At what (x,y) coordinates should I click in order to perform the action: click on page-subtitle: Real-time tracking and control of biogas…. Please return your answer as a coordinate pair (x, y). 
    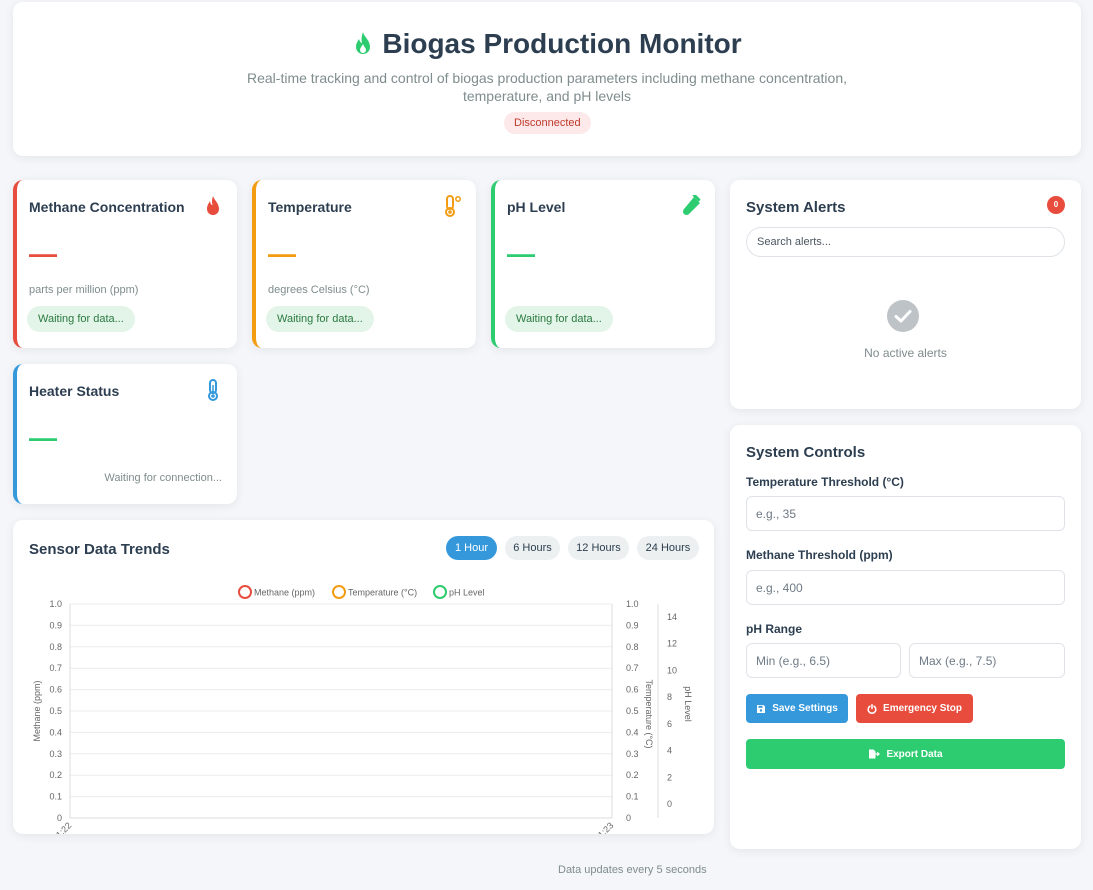
    Looking at the image, I should click on (546, 87).